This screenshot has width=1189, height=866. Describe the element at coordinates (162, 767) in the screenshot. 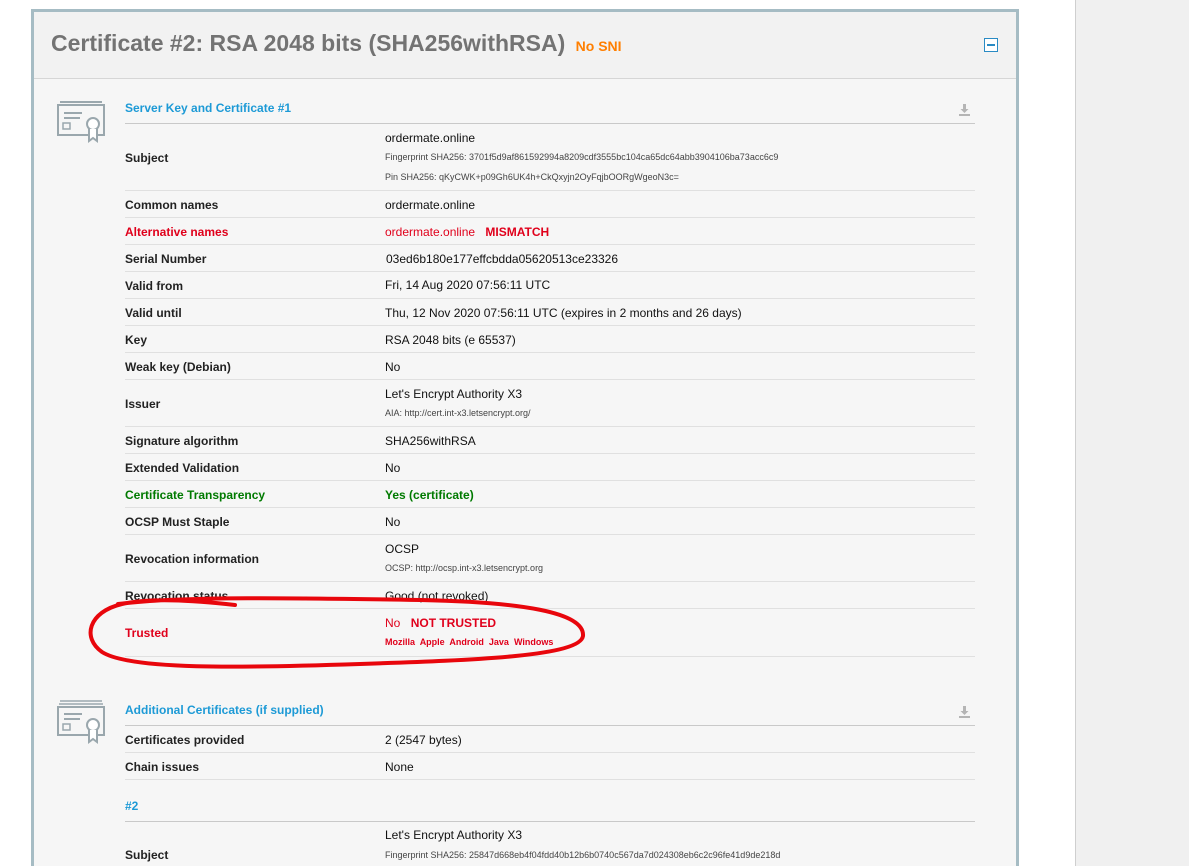

I see `chain-issues-label: Chain issues` at that location.